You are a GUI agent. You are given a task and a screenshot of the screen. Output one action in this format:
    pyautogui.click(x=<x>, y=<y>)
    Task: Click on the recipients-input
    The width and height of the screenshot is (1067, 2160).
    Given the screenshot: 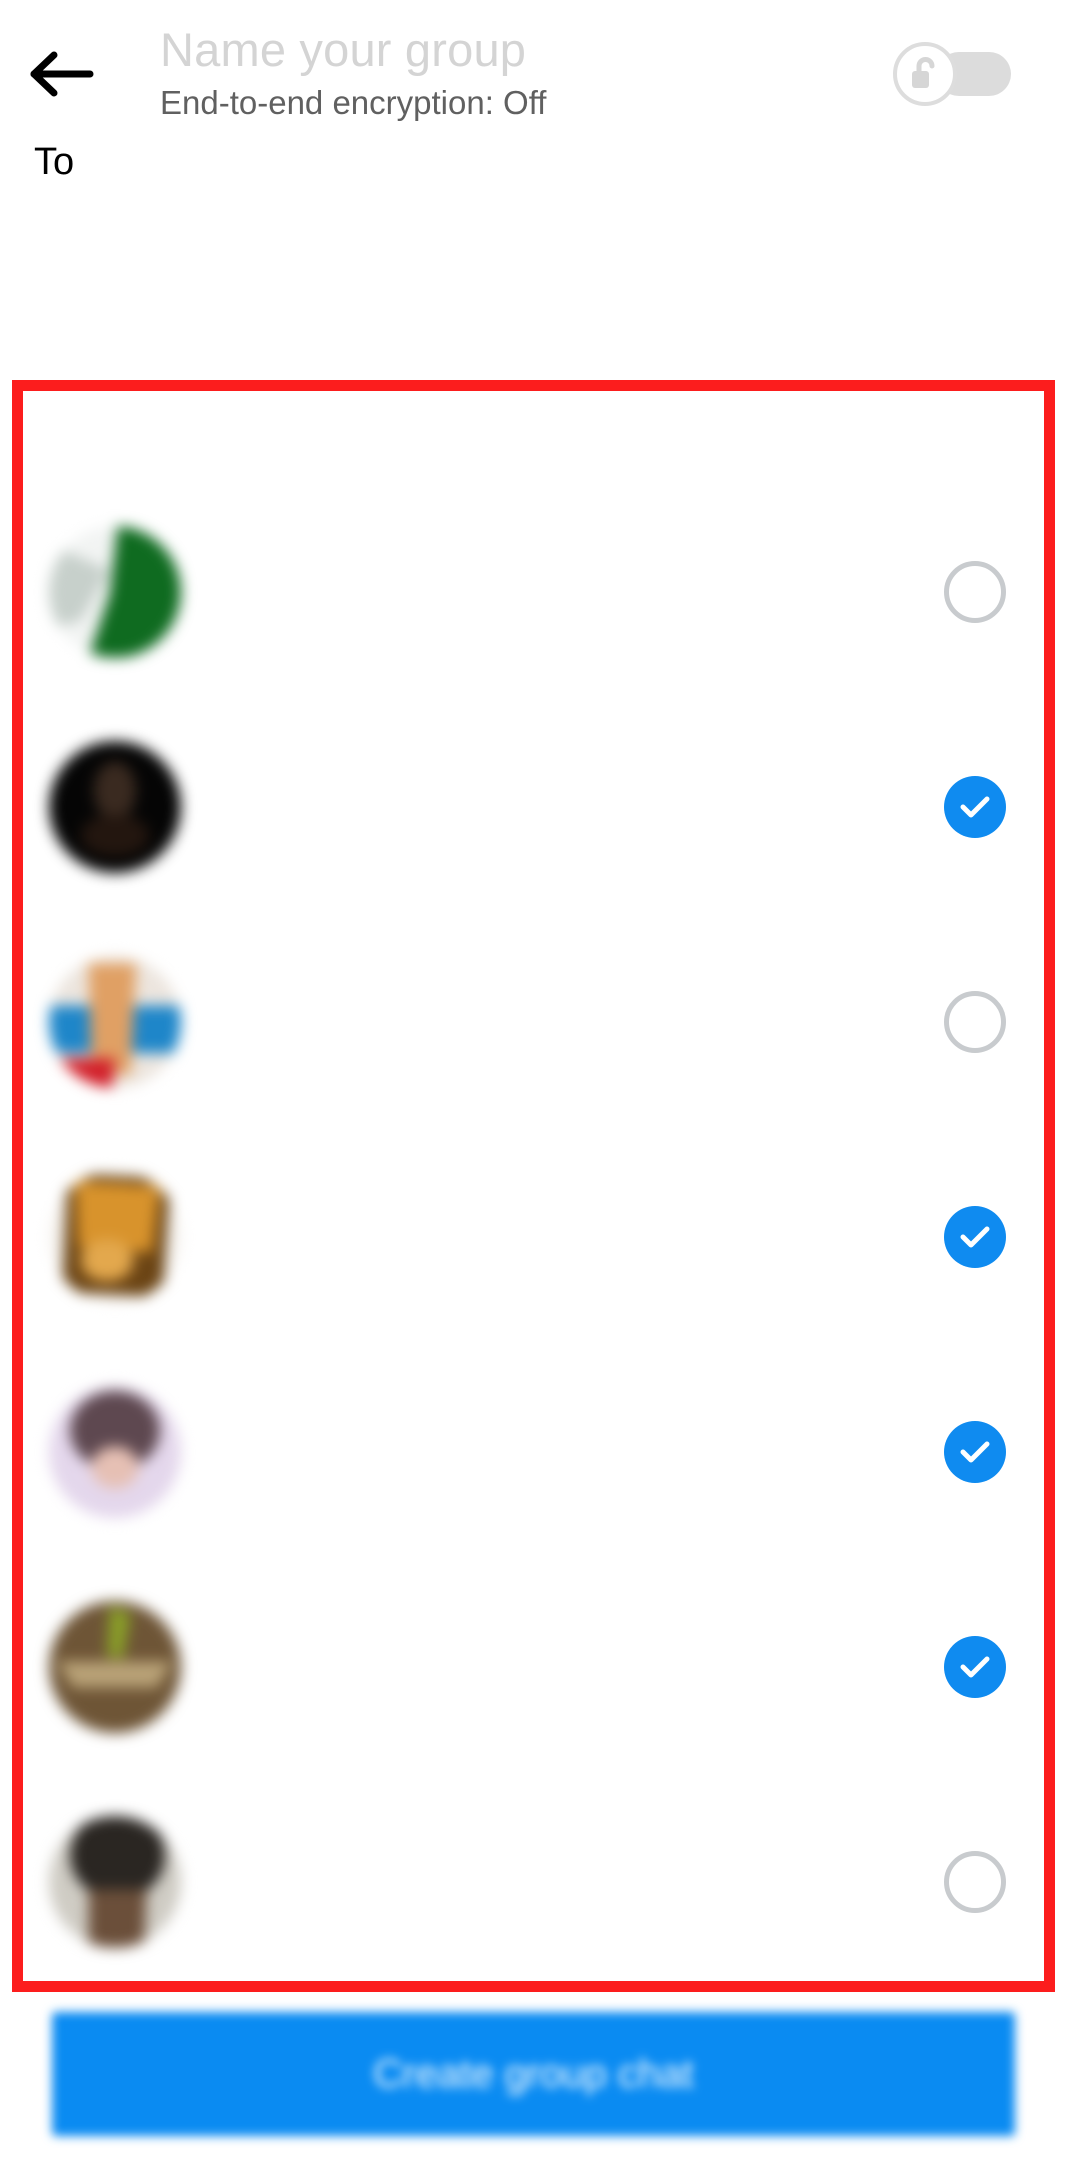 What is the action you would take?
    pyautogui.click(x=552, y=163)
    